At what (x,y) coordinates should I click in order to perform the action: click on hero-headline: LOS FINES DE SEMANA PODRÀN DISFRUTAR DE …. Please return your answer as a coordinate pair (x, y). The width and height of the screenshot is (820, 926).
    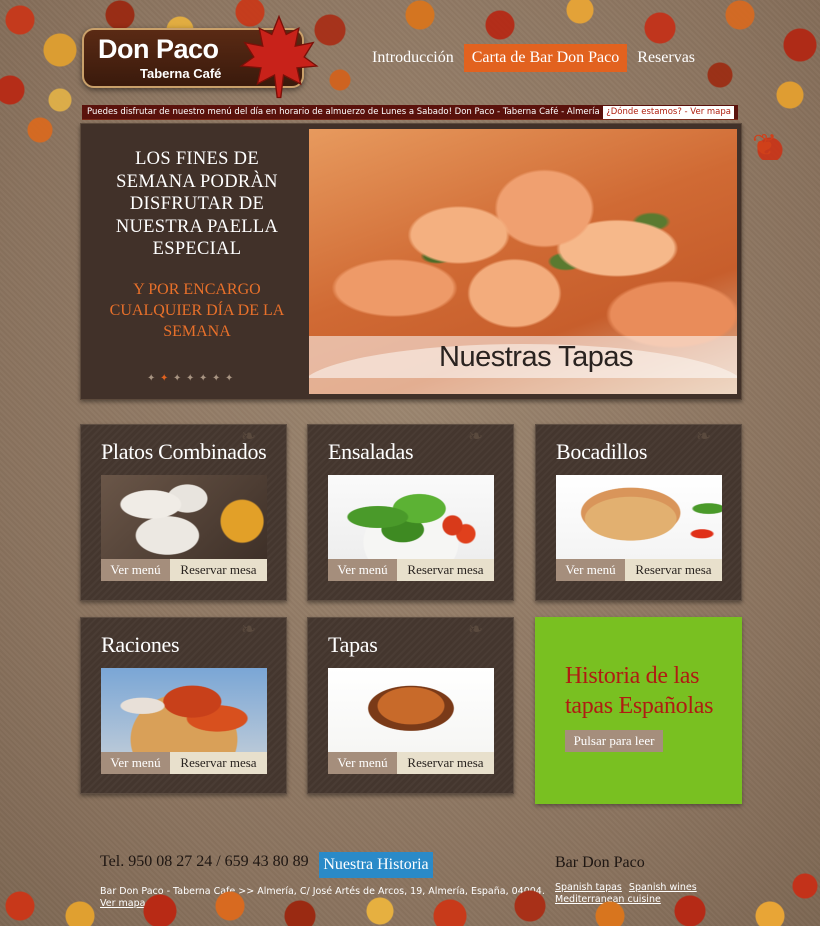
    Looking at the image, I should click on (197, 204).